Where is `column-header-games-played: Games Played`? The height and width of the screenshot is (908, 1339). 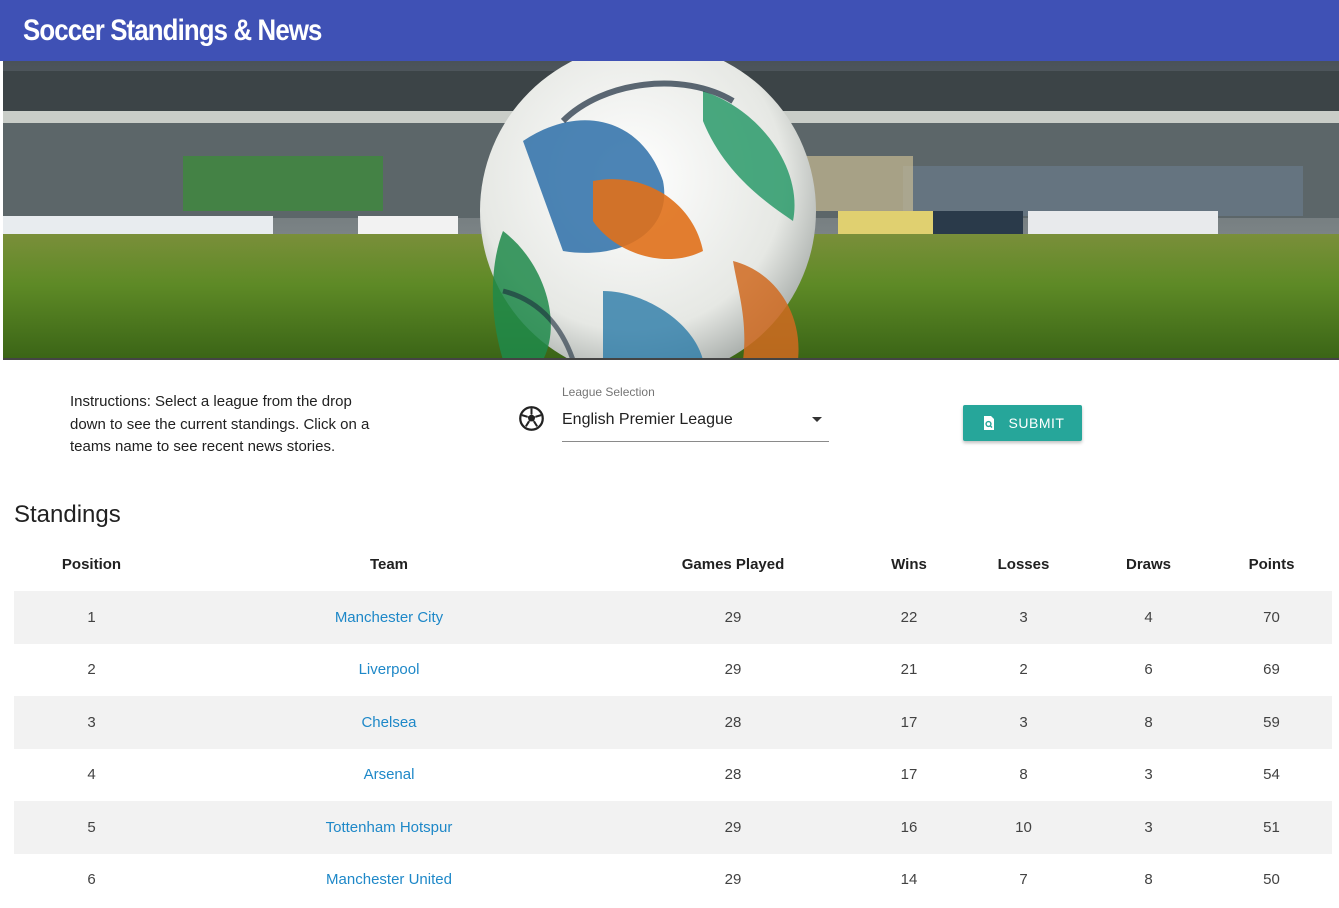 column-header-games-played: Games Played is located at coordinates (733, 564).